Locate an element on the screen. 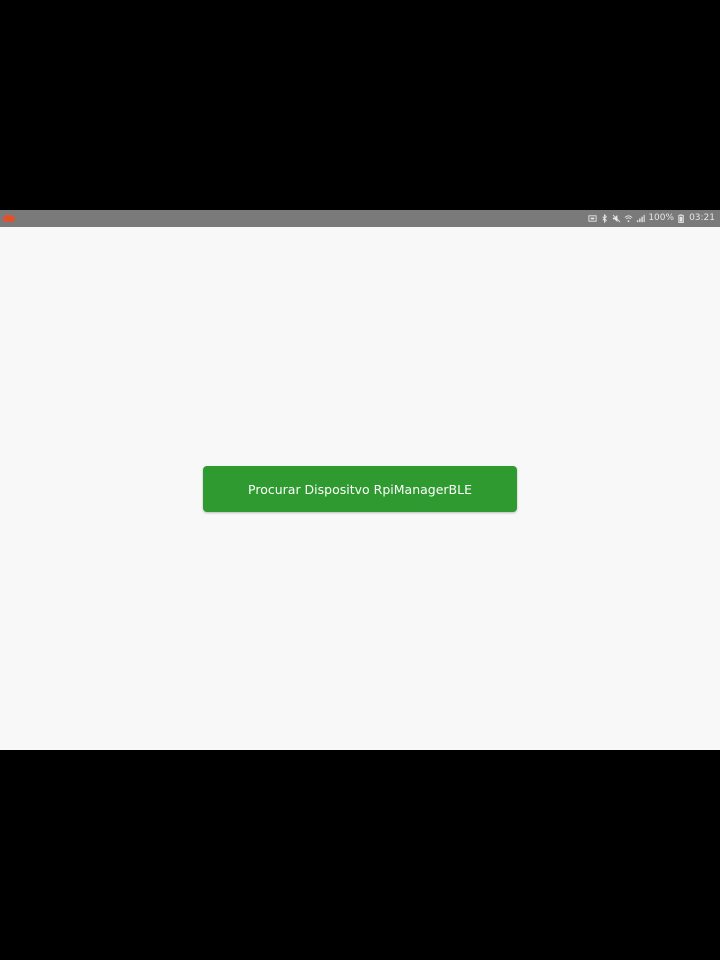  scan-device-button: Procurar Dispositvo RpiManagerBLE is located at coordinates (360, 489).